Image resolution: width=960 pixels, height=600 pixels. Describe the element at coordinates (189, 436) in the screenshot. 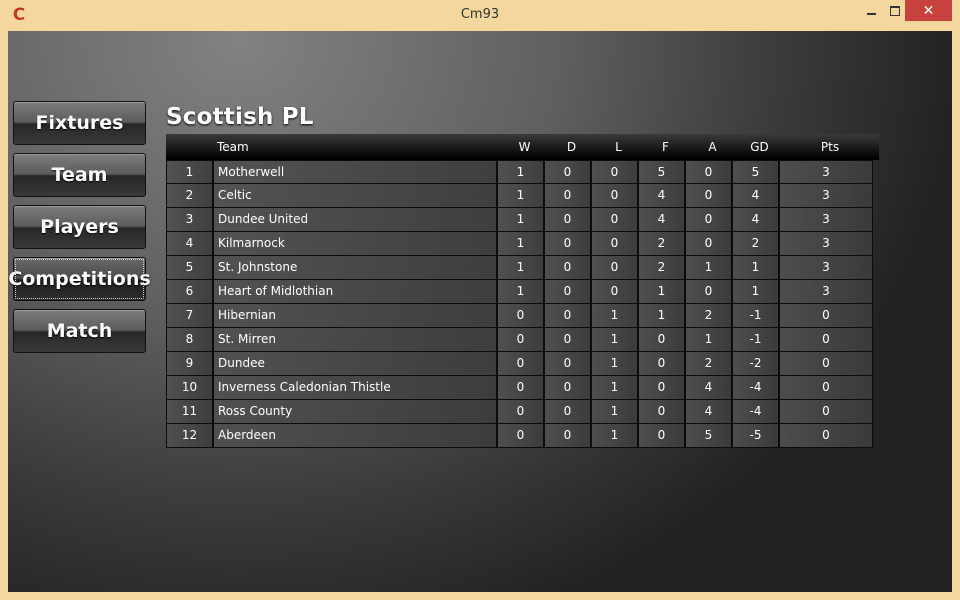

I see `cell-position: 12` at that location.